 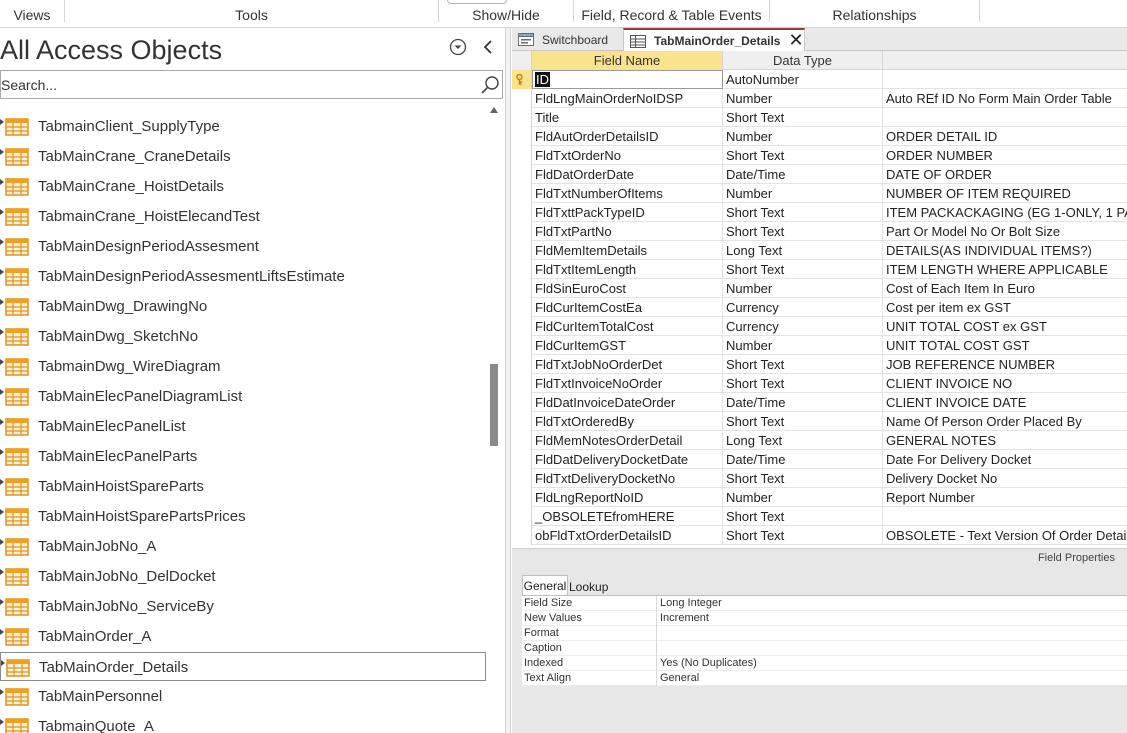 What do you see at coordinates (243, 246) in the screenshot?
I see `nav-item-table: TabMainDesignPeriodAssesment` at bounding box center [243, 246].